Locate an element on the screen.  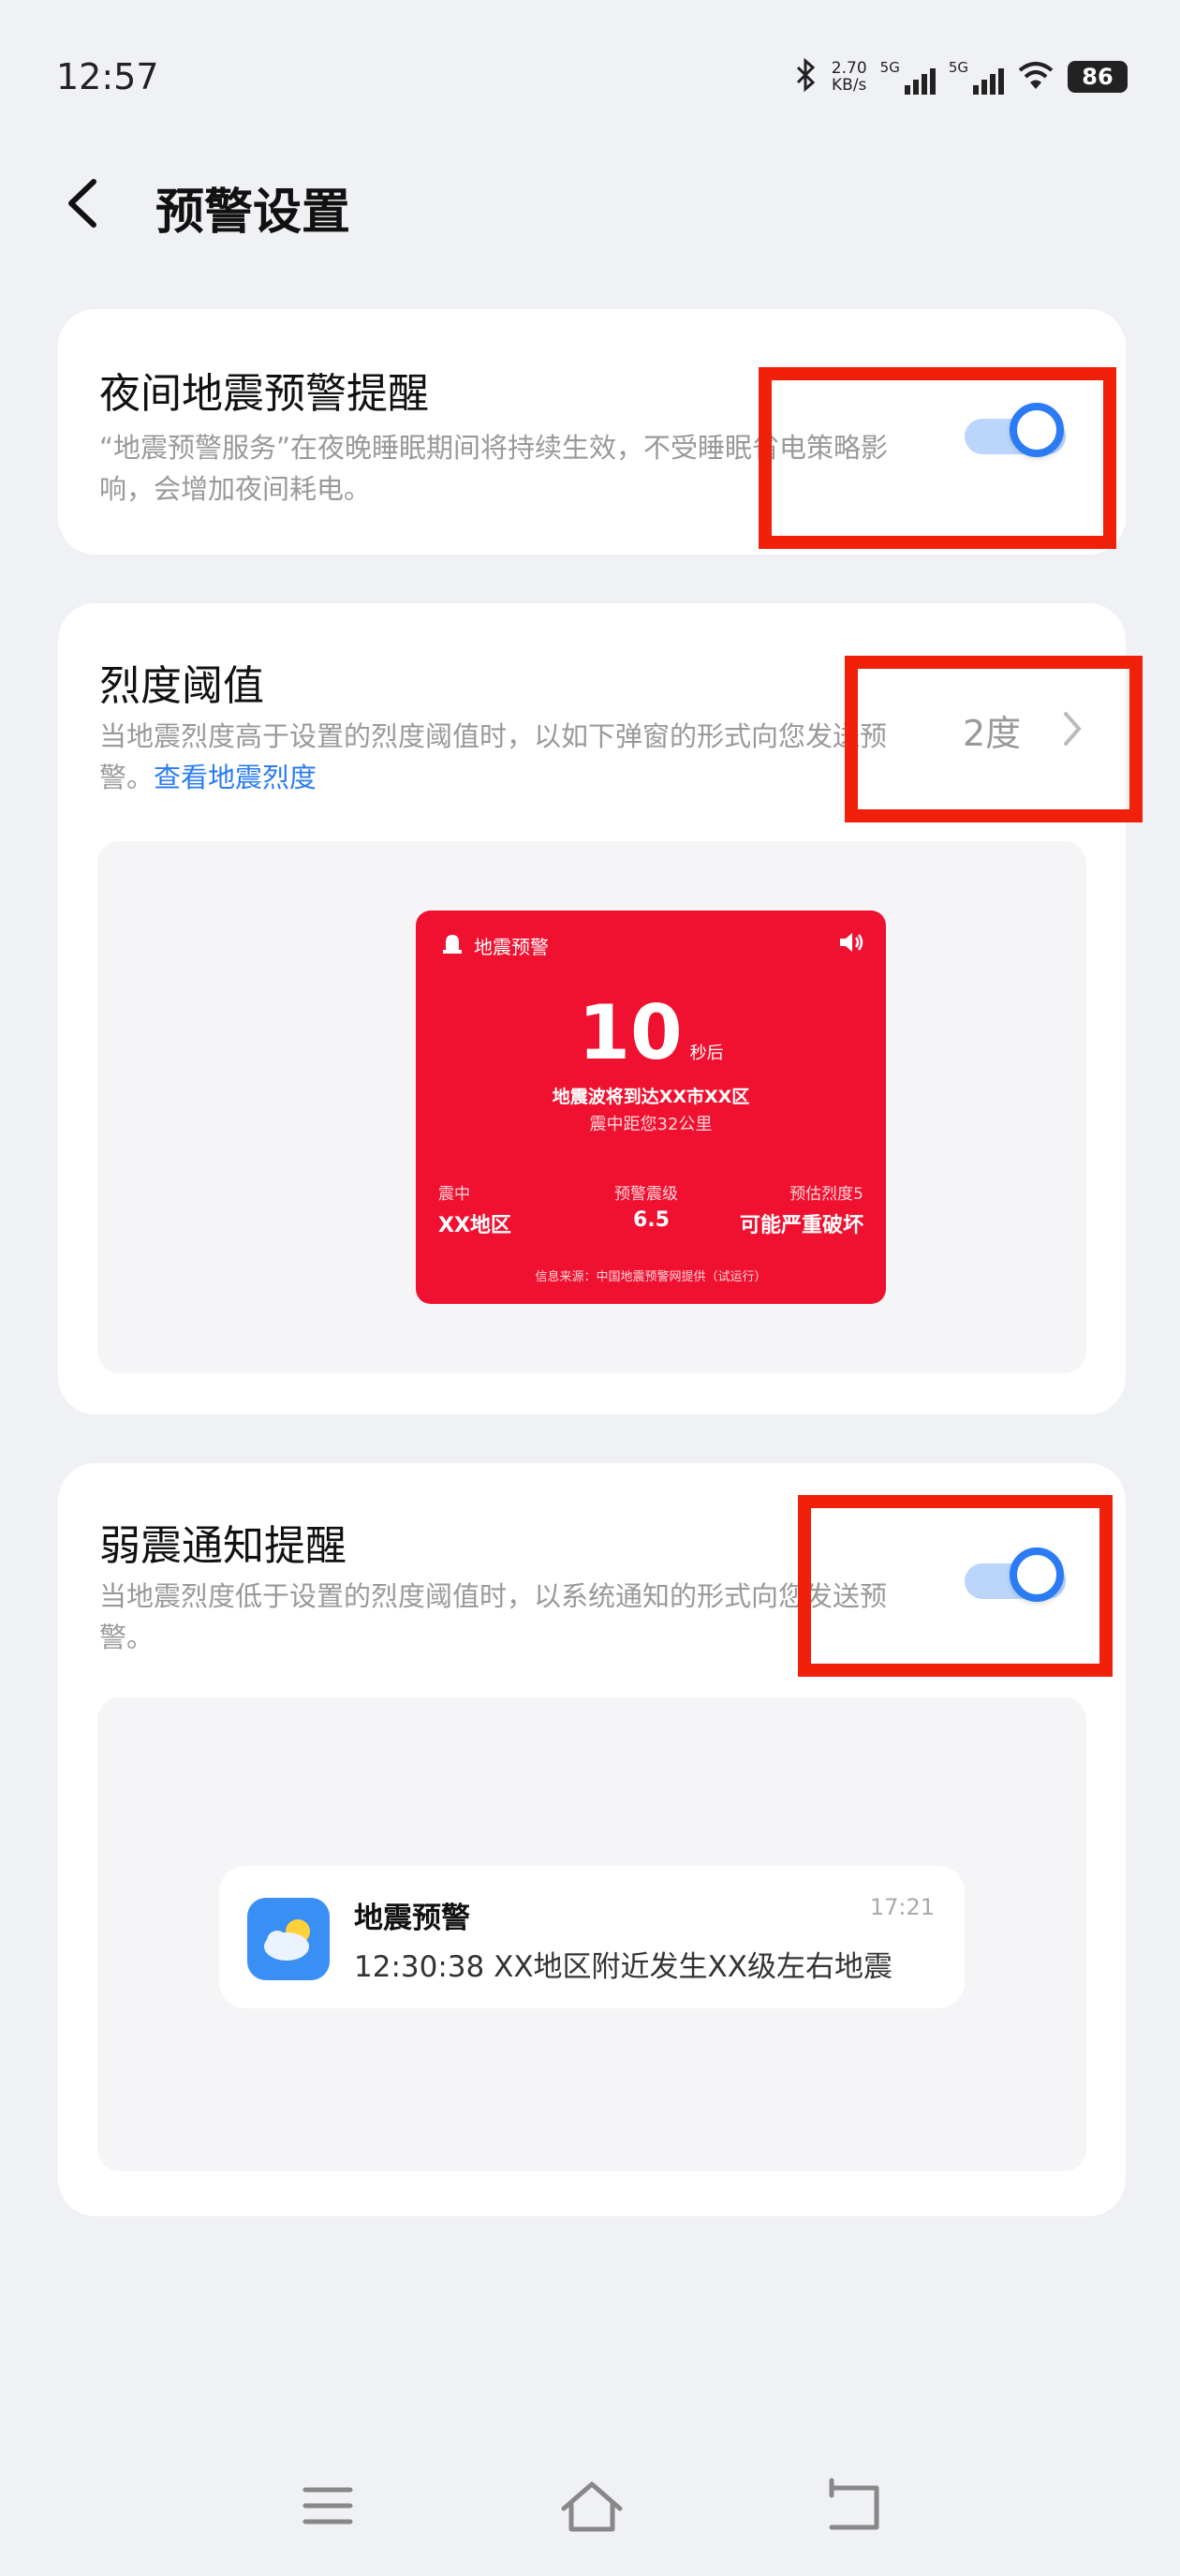
alert-countdown: 10 秒后 is located at coordinates (651, 1032).